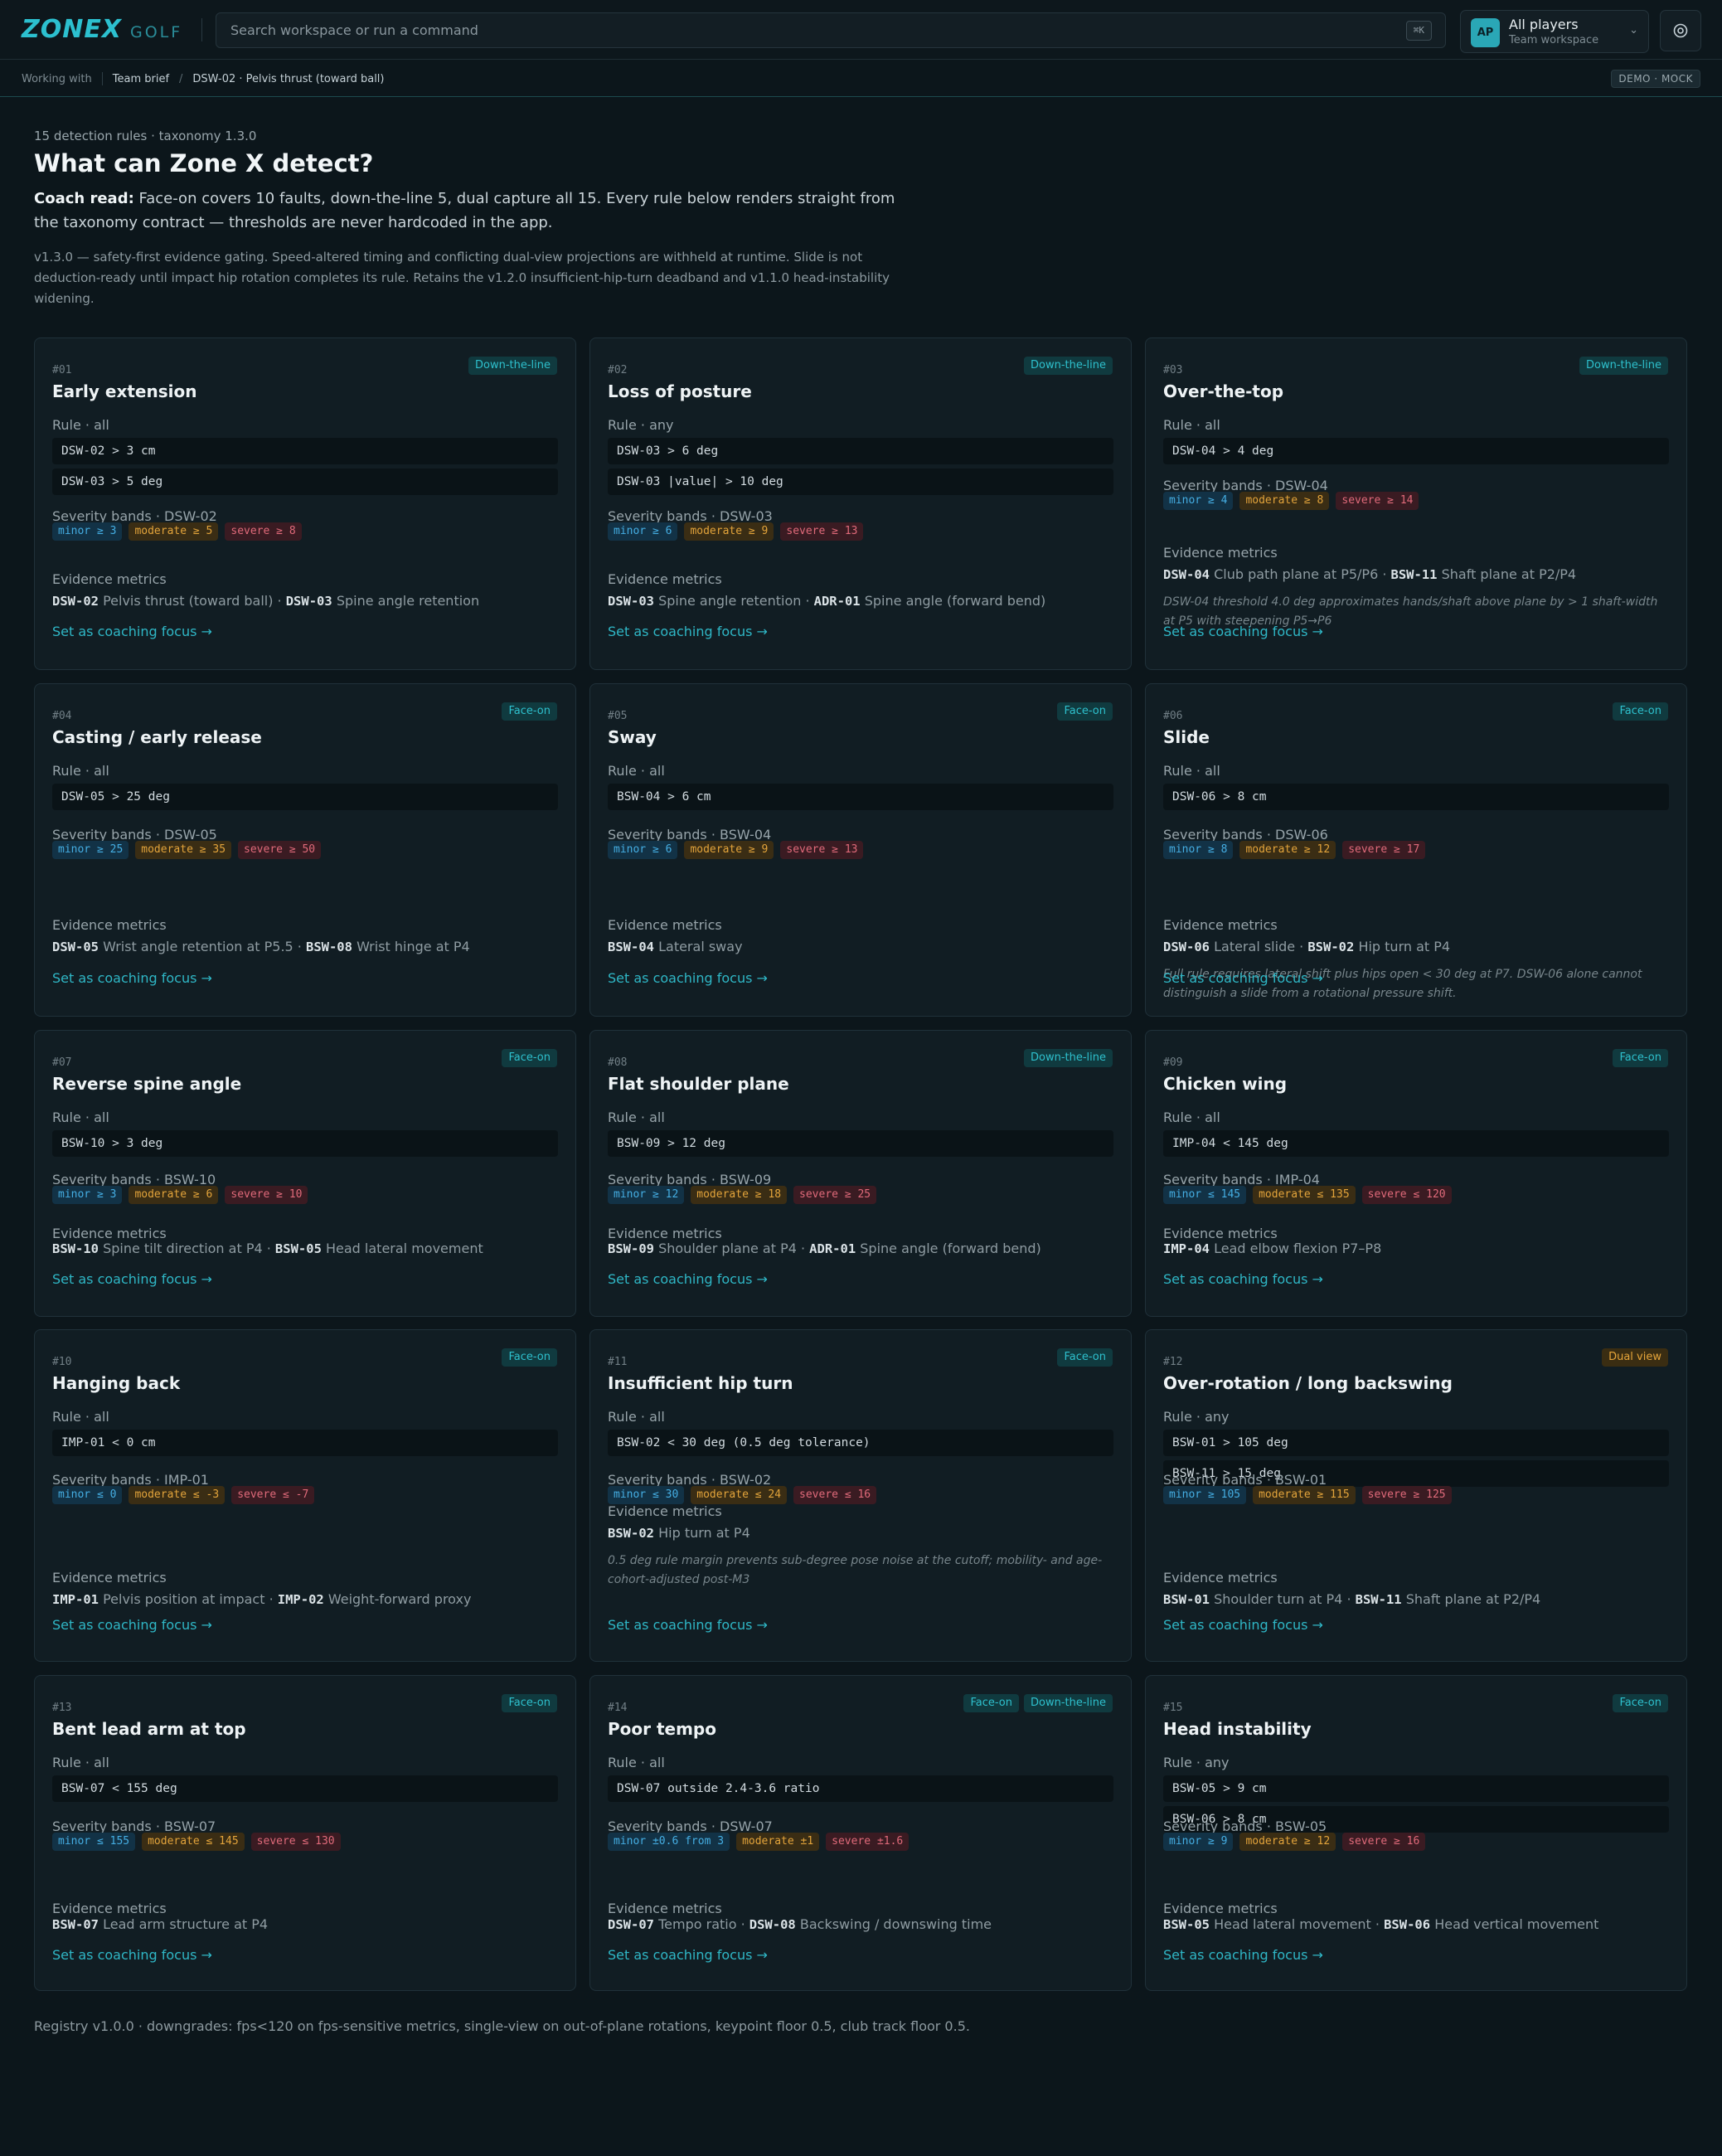 The image size is (1722, 2156). I want to click on severity-band-minor: minor ≤ 30, so click(646, 1495).